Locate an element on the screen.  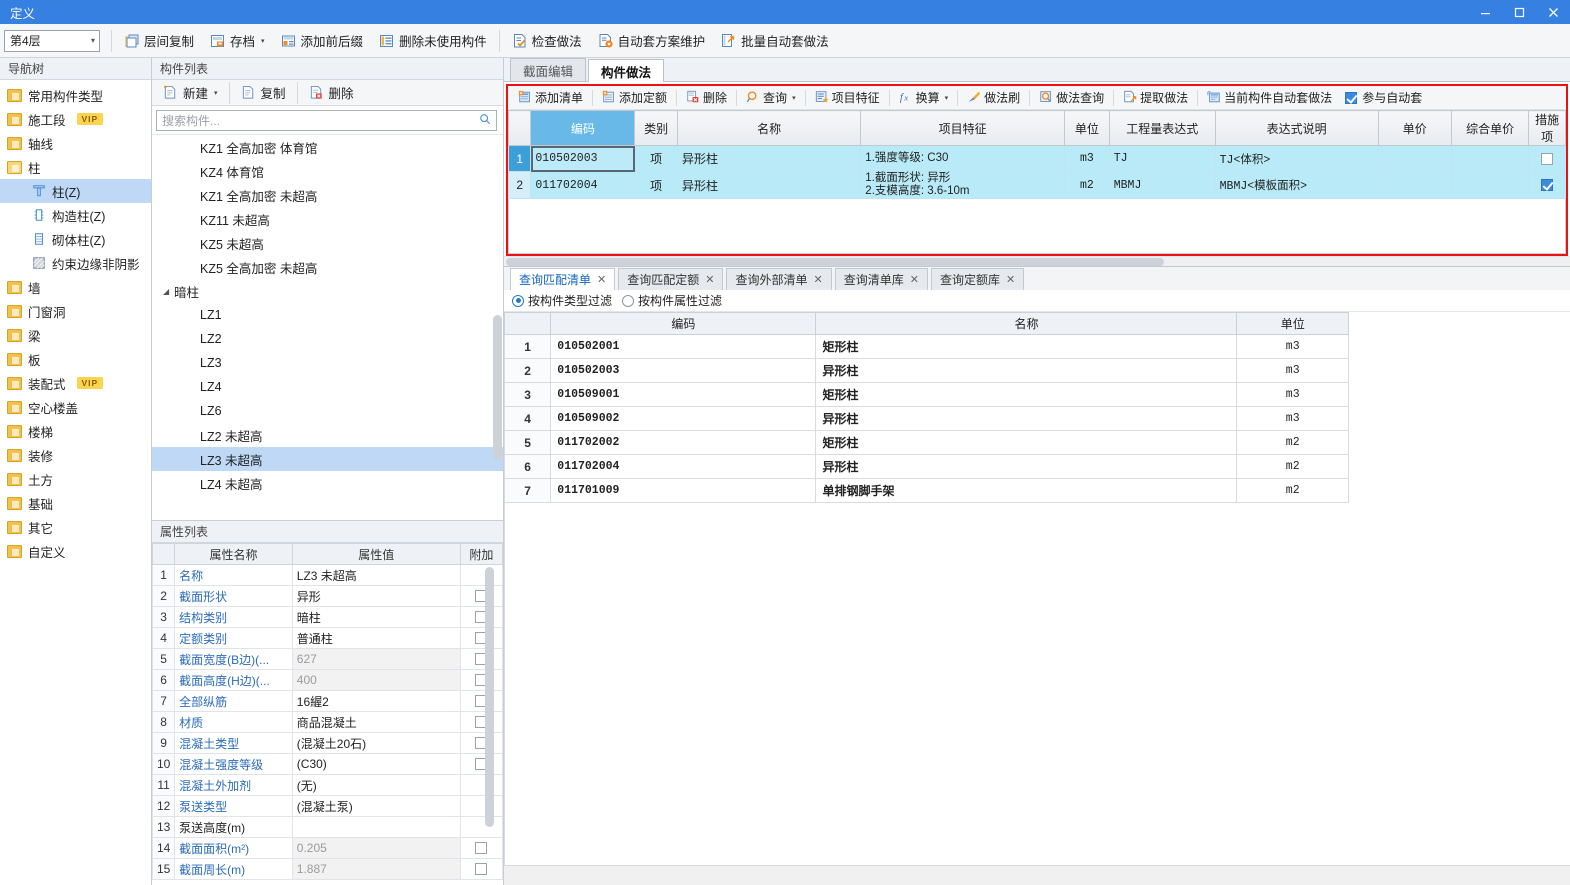
query-row: 6 011702004 异形柱 m2 is located at coordinates (926, 466).